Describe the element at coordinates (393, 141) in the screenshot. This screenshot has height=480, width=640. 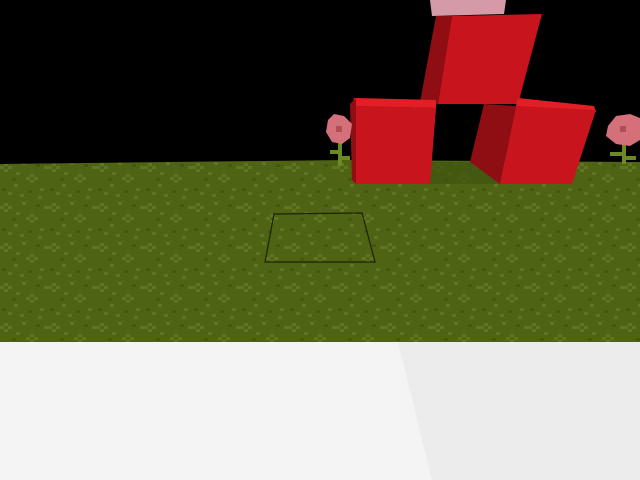
I see `red-block-left` at that location.